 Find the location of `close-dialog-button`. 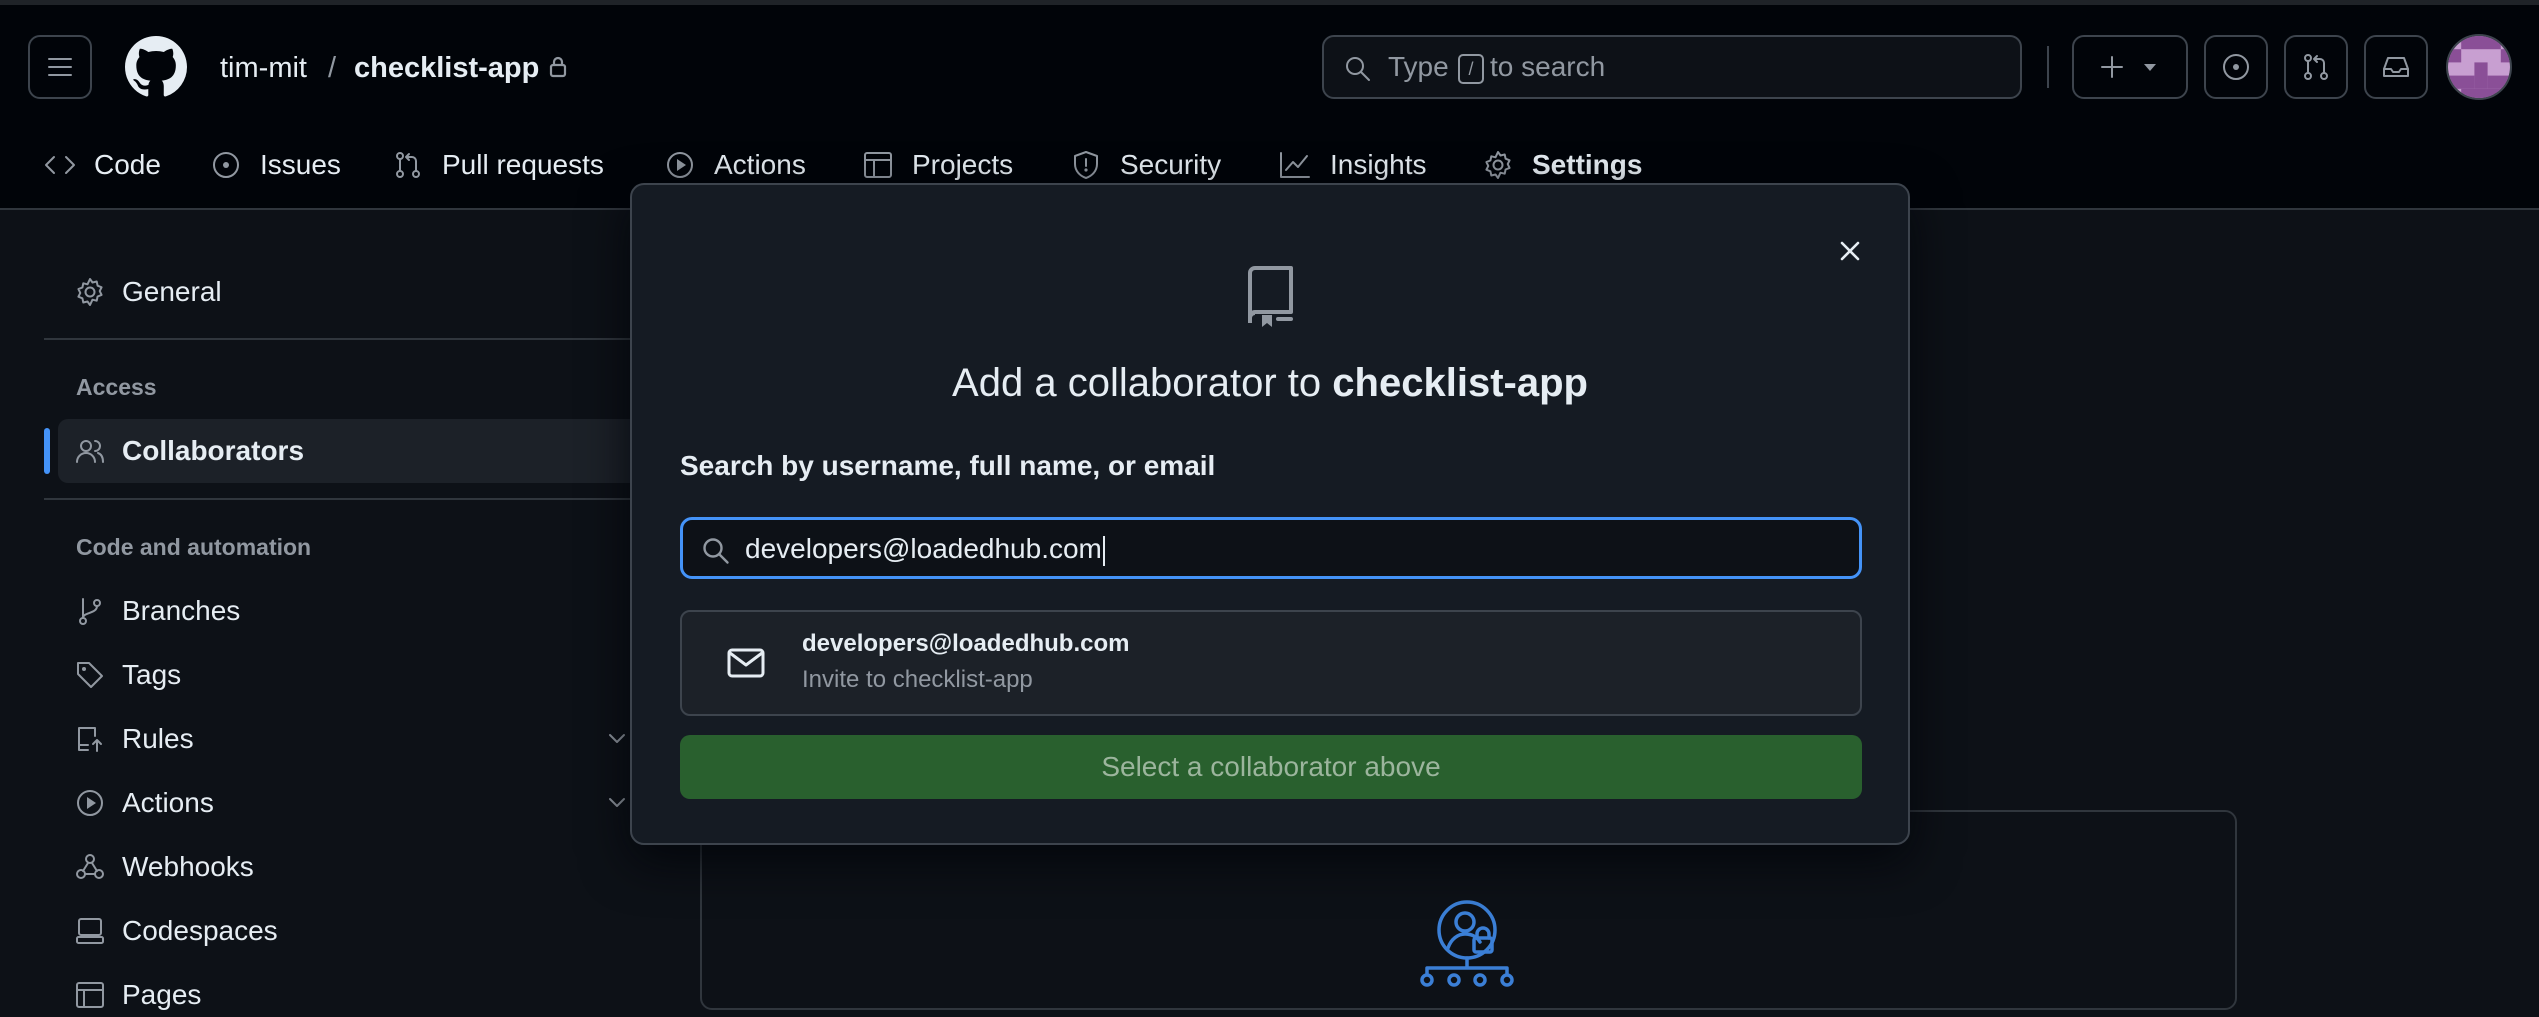

close-dialog-button is located at coordinates (1850, 251).